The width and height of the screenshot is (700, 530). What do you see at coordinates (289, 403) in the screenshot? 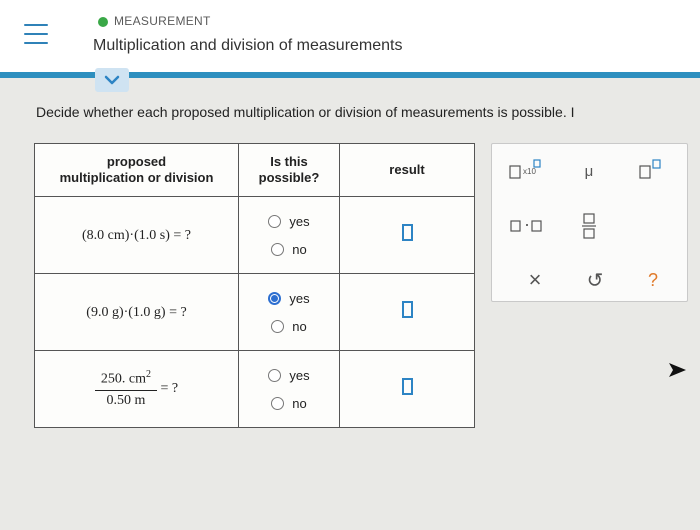
I see `radio-no-3: no` at bounding box center [289, 403].